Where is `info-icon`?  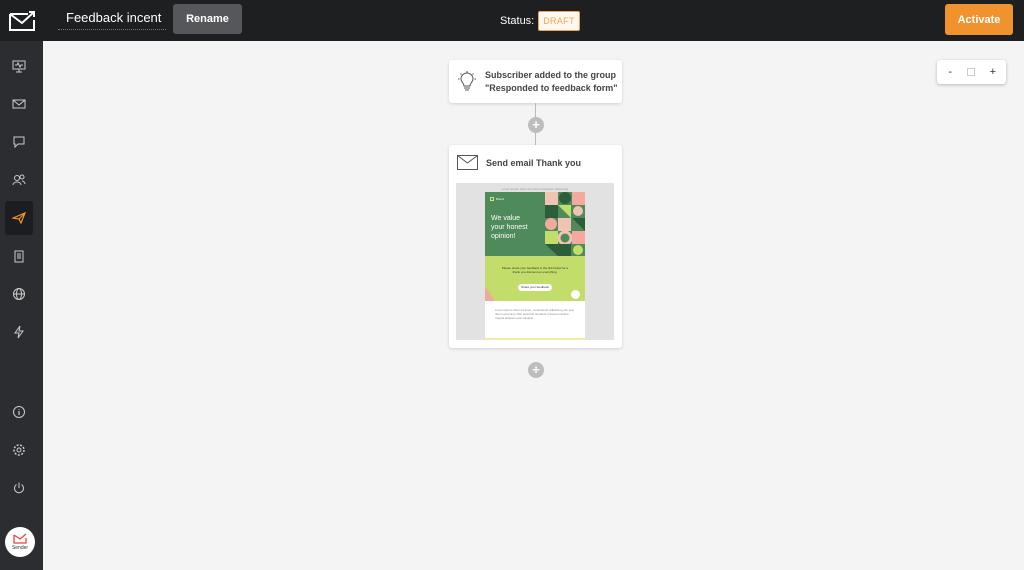 info-icon is located at coordinates (19, 412).